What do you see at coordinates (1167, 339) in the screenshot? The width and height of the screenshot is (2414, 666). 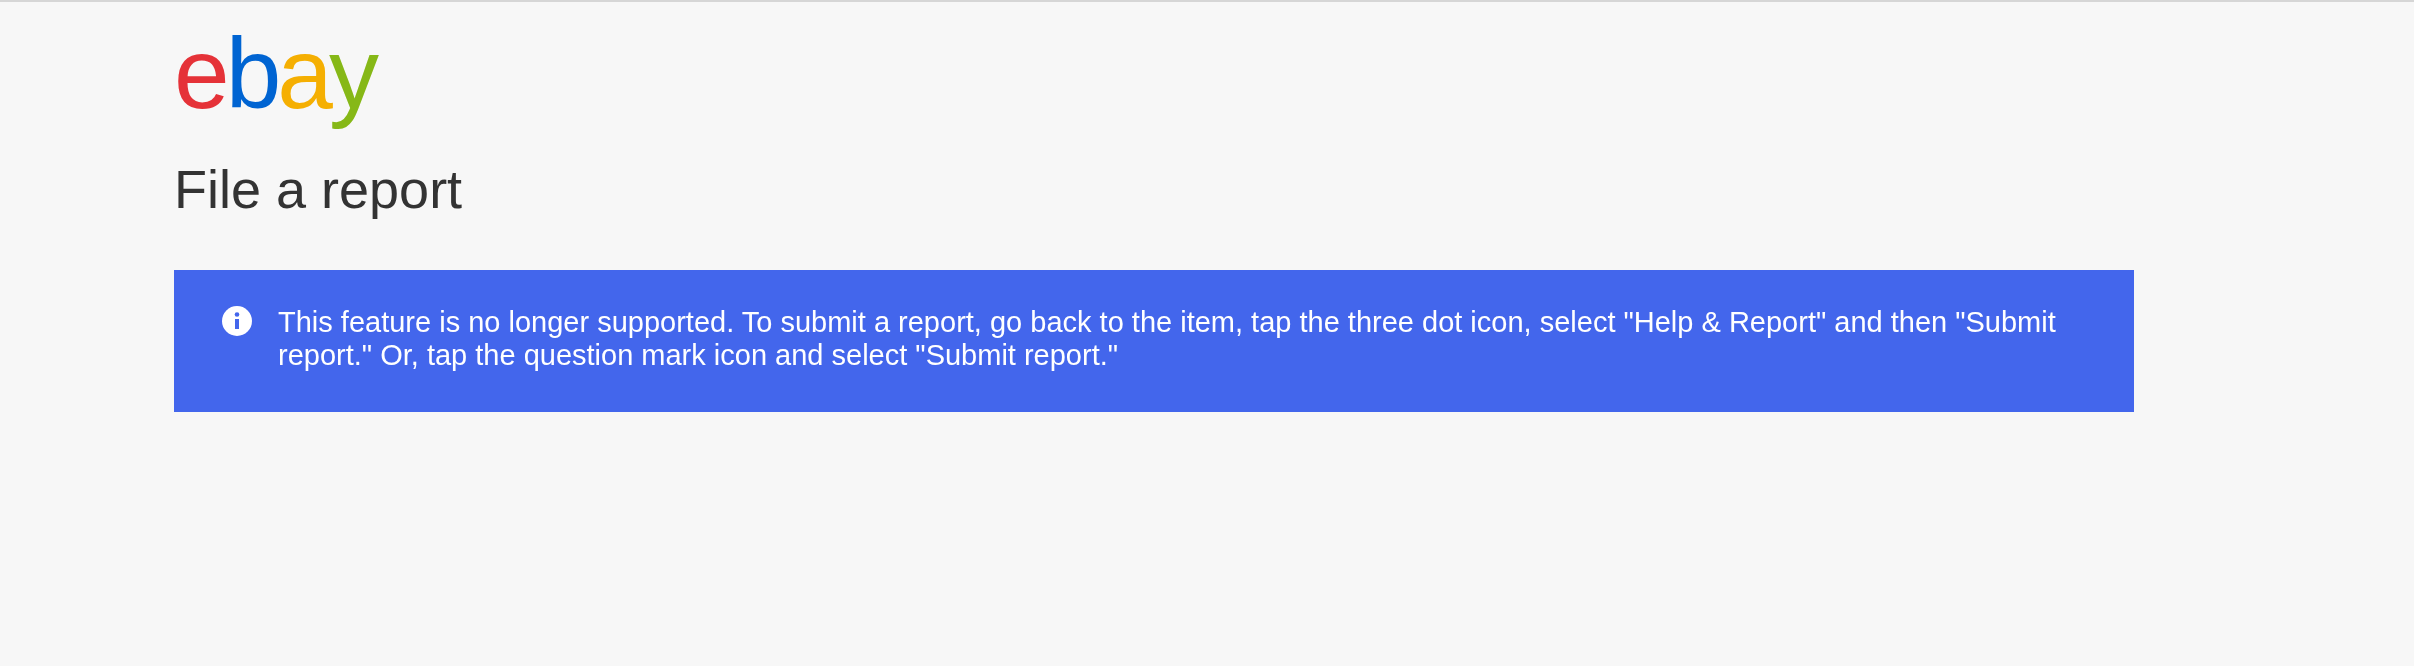 I see `notice-text: This feature is no longer supported. To submit a report, go back to the item, tap the three dot icon, select "Help & Report" and then "Submit report." Or, tap the question mark icon and select "Submit report."` at bounding box center [1167, 339].